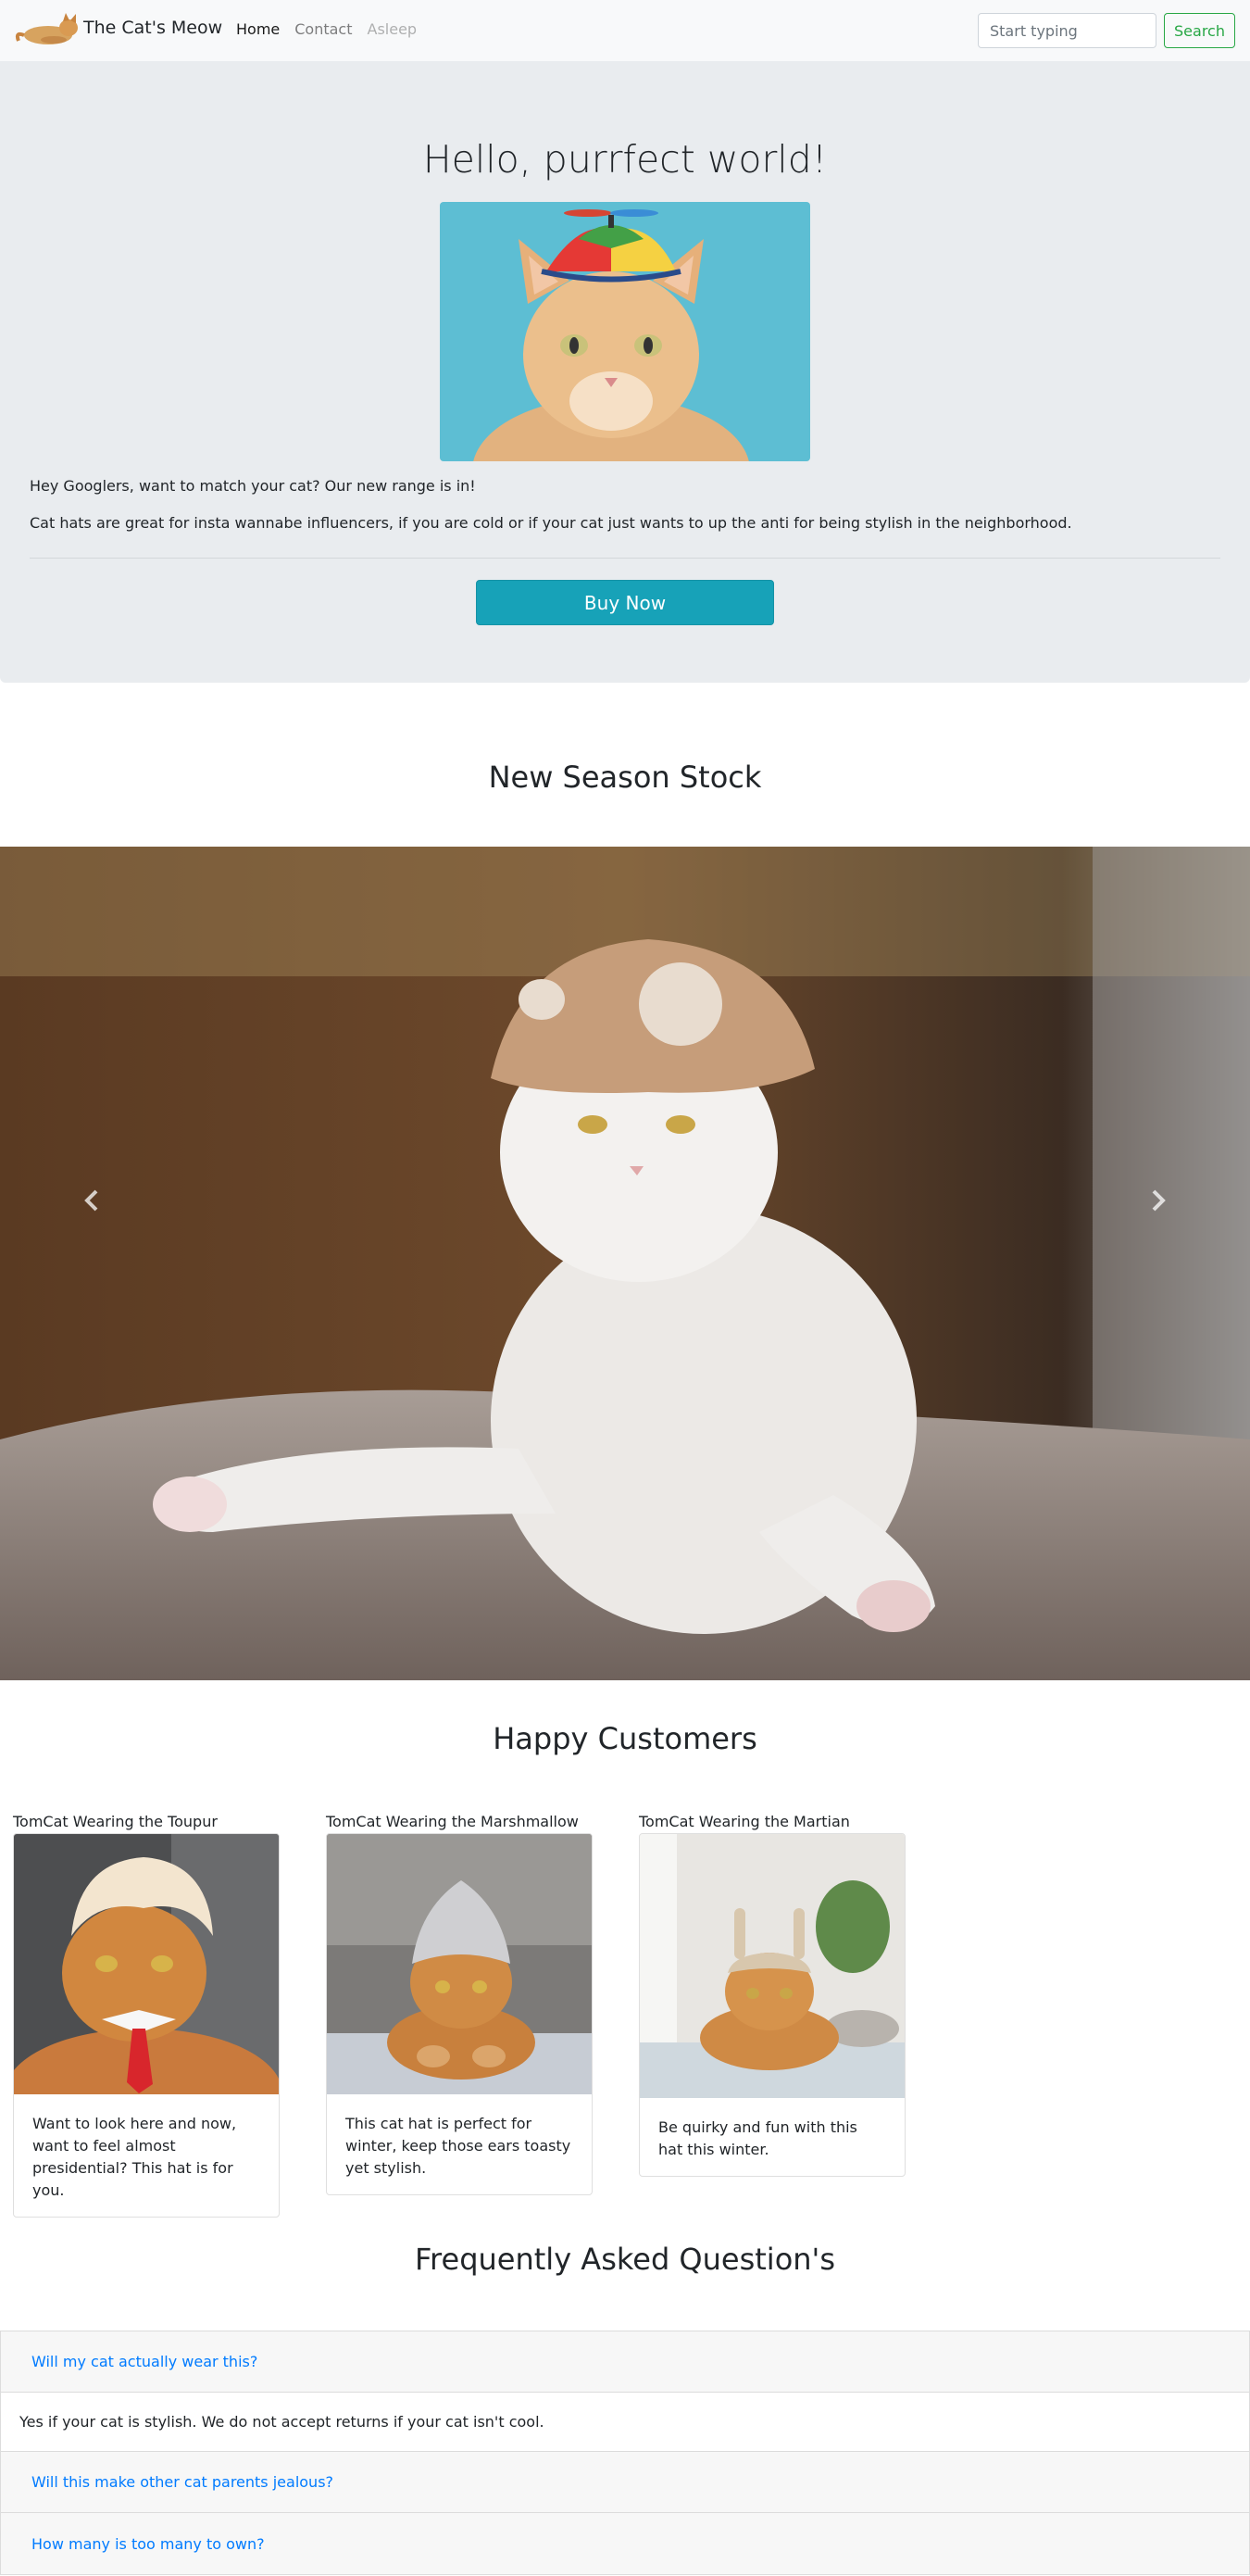 Image resolution: width=1250 pixels, height=2576 pixels. Describe the element at coordinates (625, 2362) in the screenshot. I see `faq-header-1: Will my cat actually wear this?` at that location.